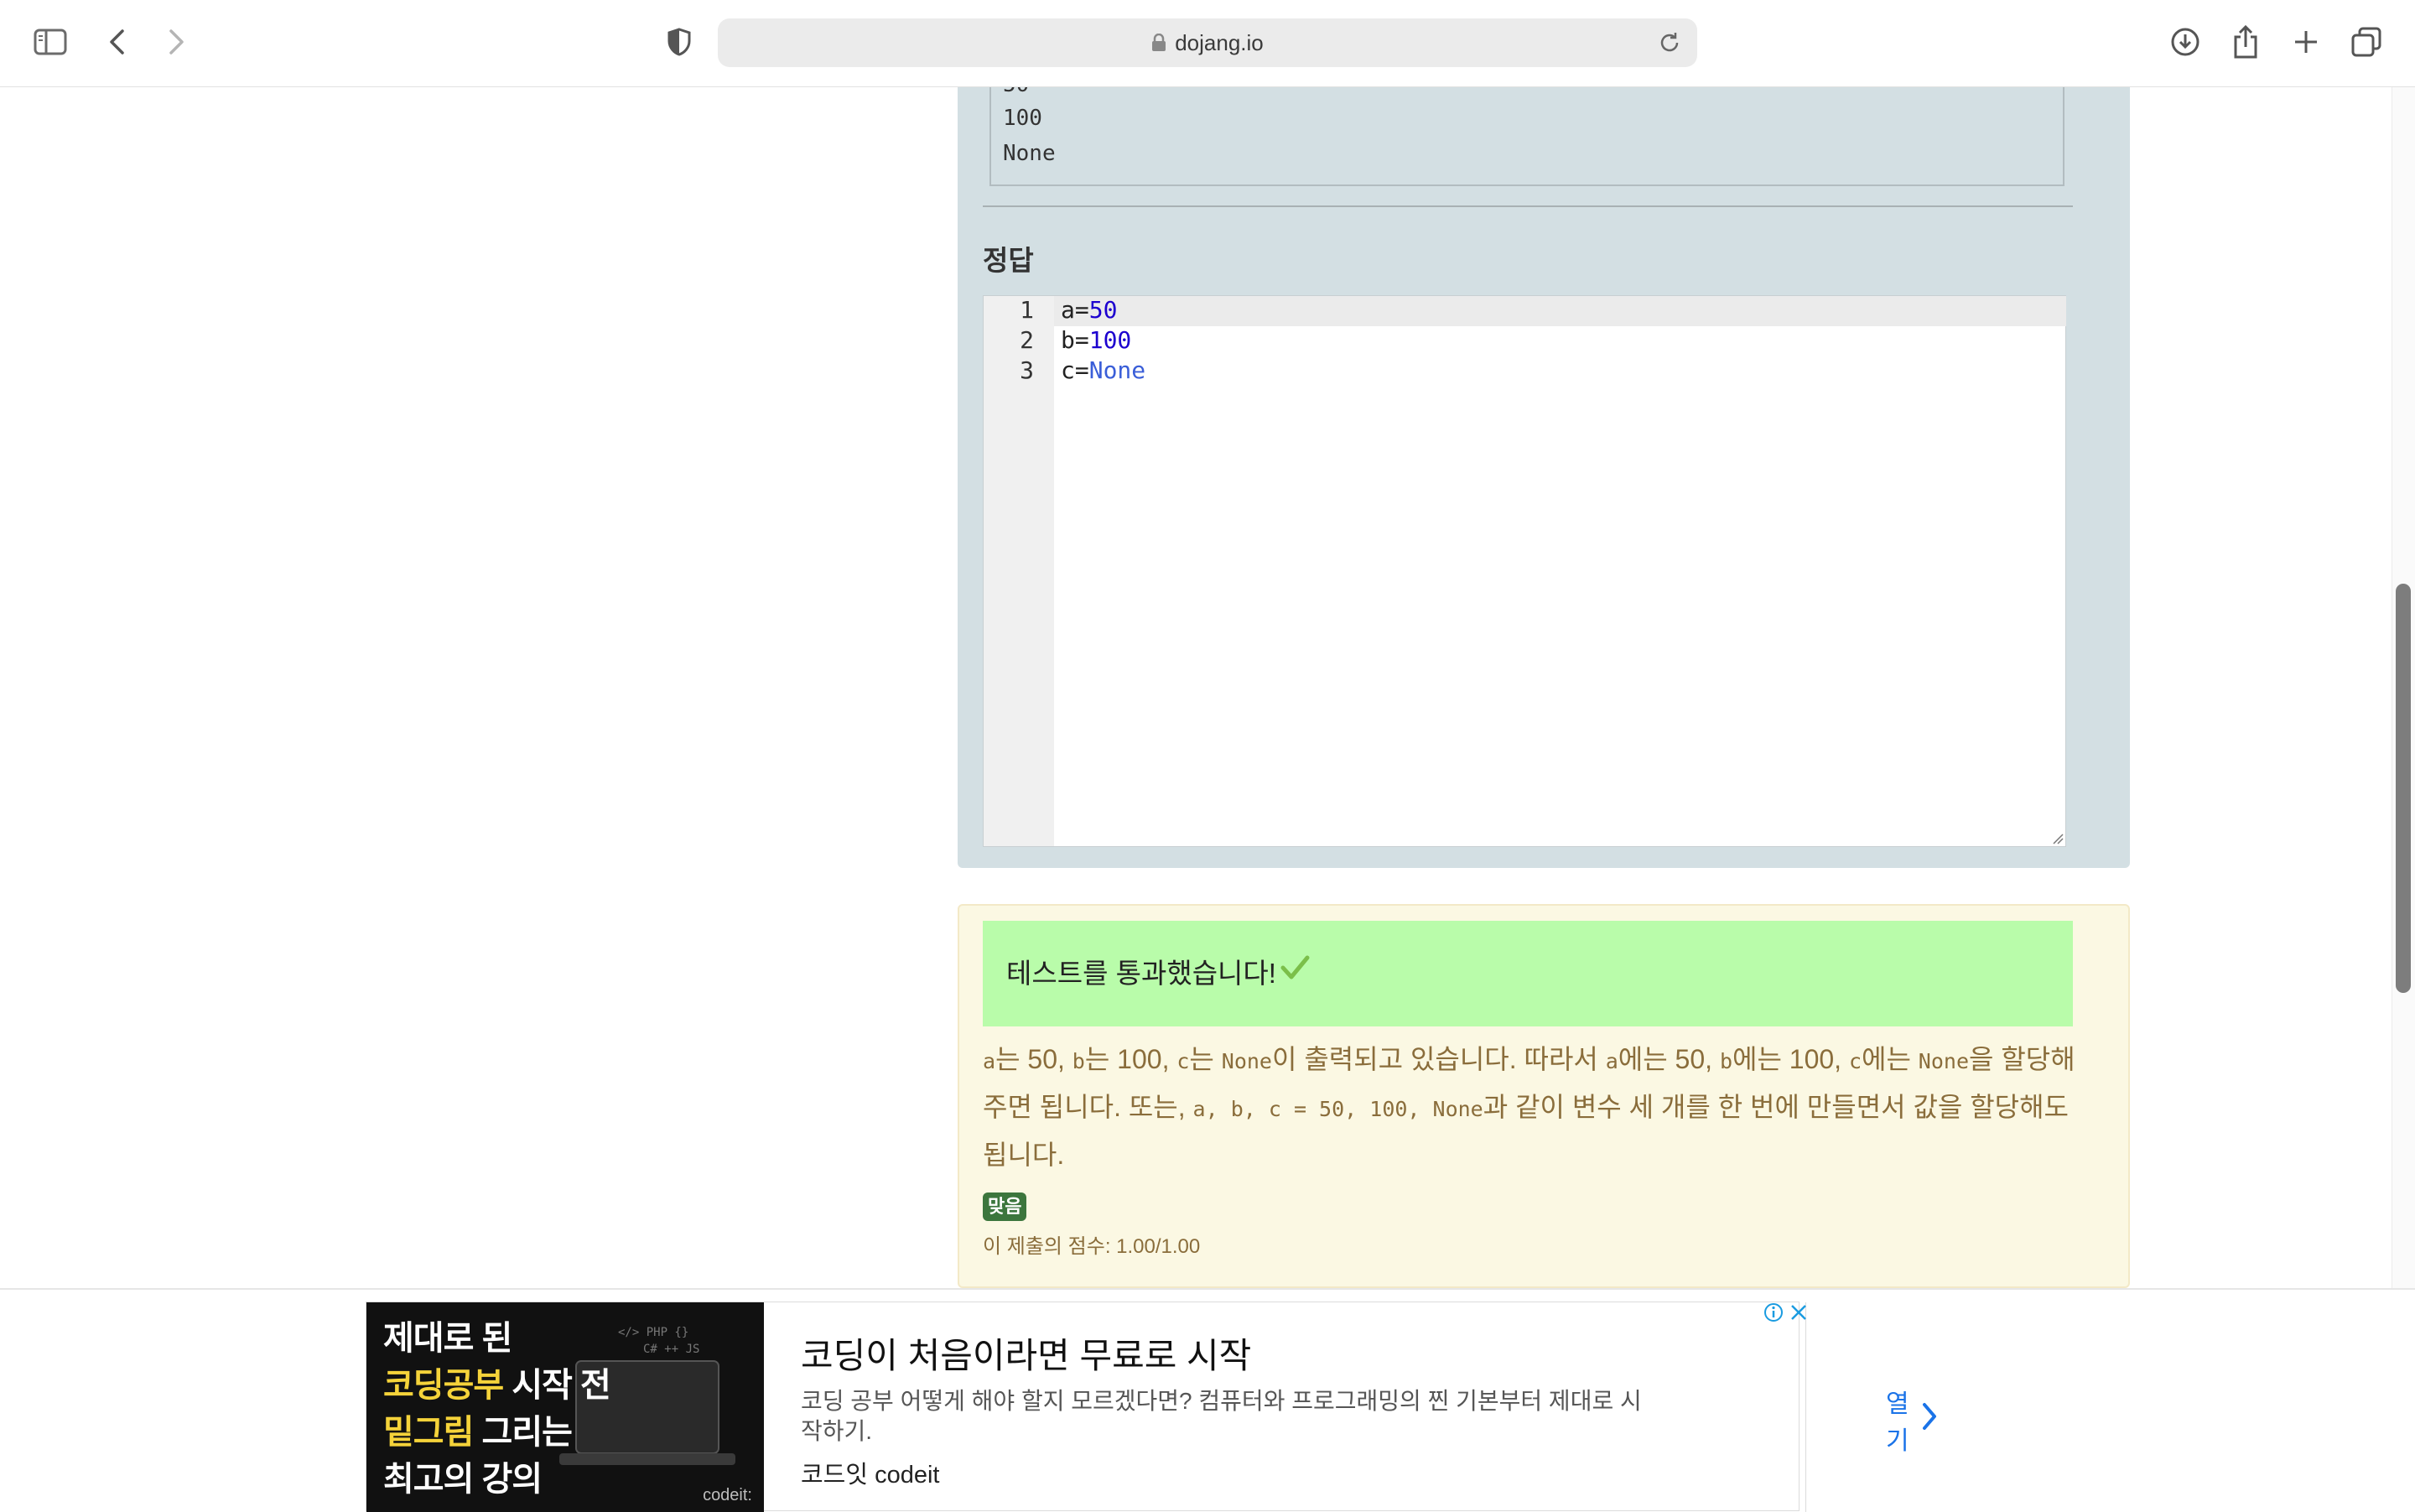 This screenshot has width=2415, height=1512. I want to click on output-line: 100, so click(1022, 118).